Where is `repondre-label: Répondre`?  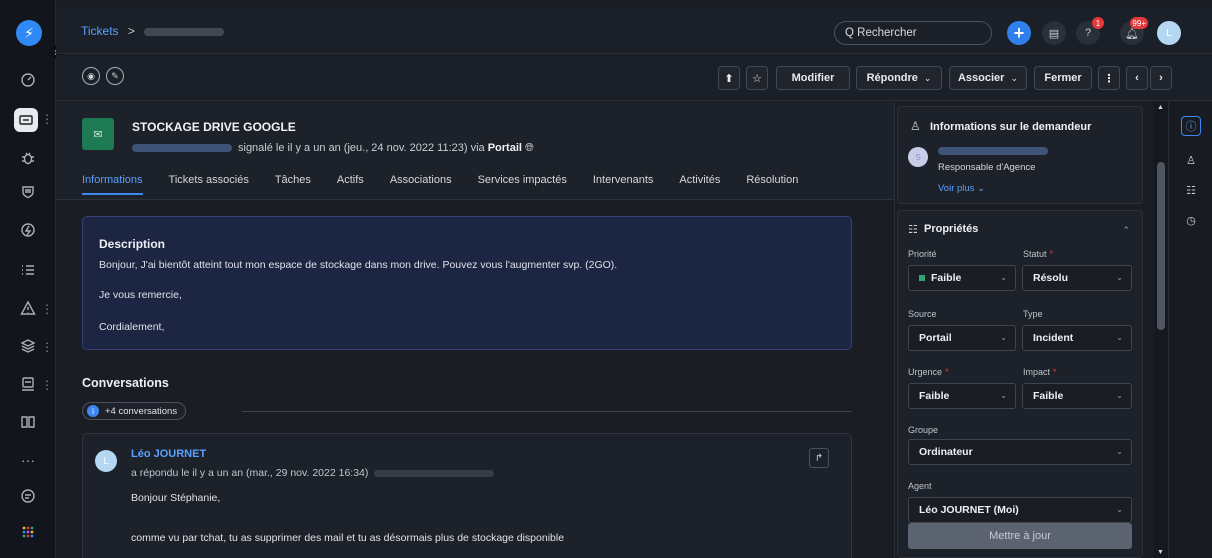
repondre-label: Répondre is located at coordinates (892, 78).